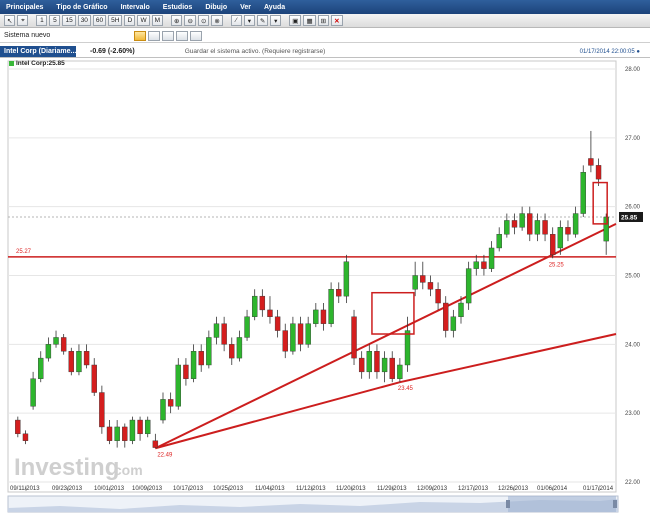 Image resolution: width=650 pixels, height=522 pixels. Describe the element at coordinates (177, 20) in the screenshot. I see `zoom-in-icon: ⊕` at that location.